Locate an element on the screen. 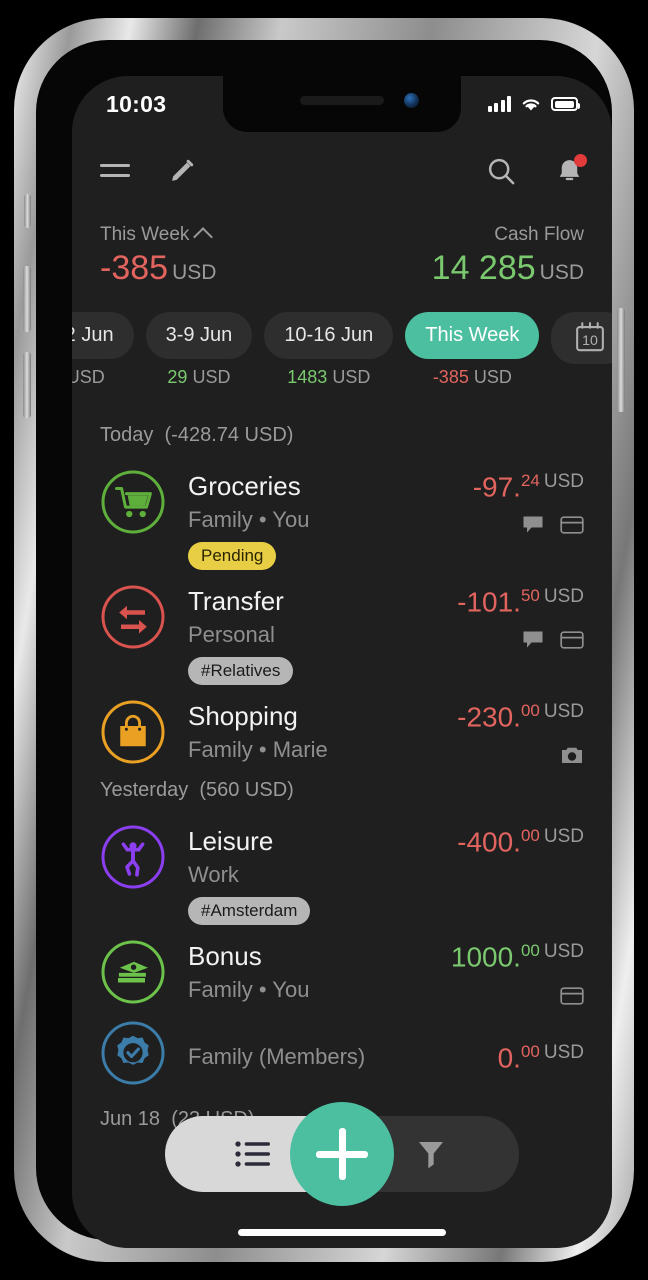  row-amount-block: -97.24 USD is located at coordinates (528, 502).